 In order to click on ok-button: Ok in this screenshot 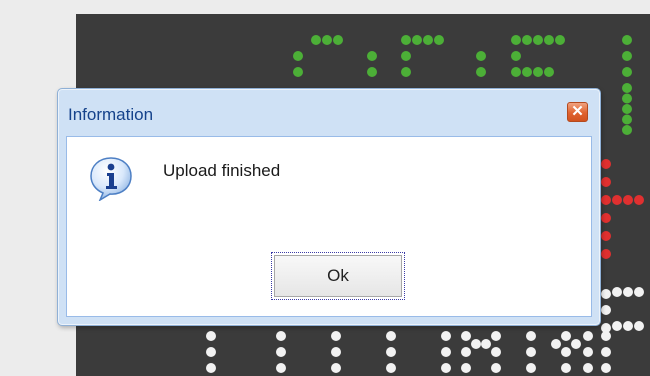, I will do `click(338, 276)`.